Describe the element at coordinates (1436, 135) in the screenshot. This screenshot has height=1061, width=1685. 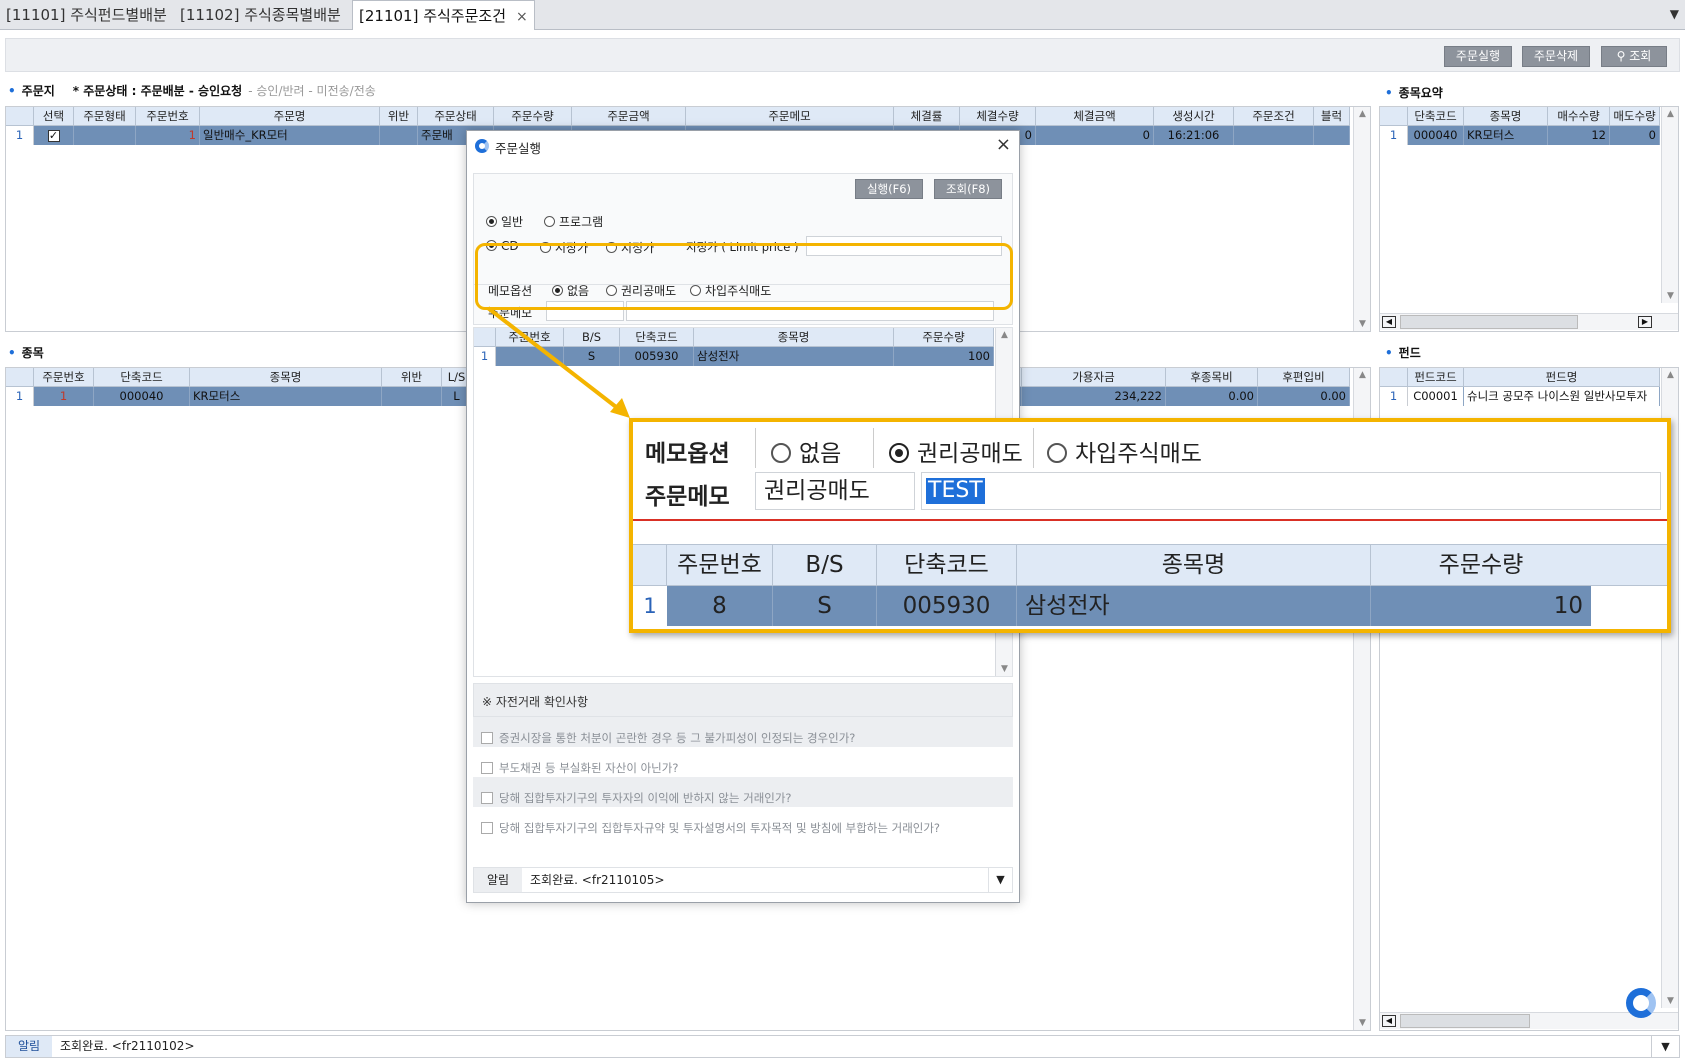
I see `stock-code: 000040` at that location.